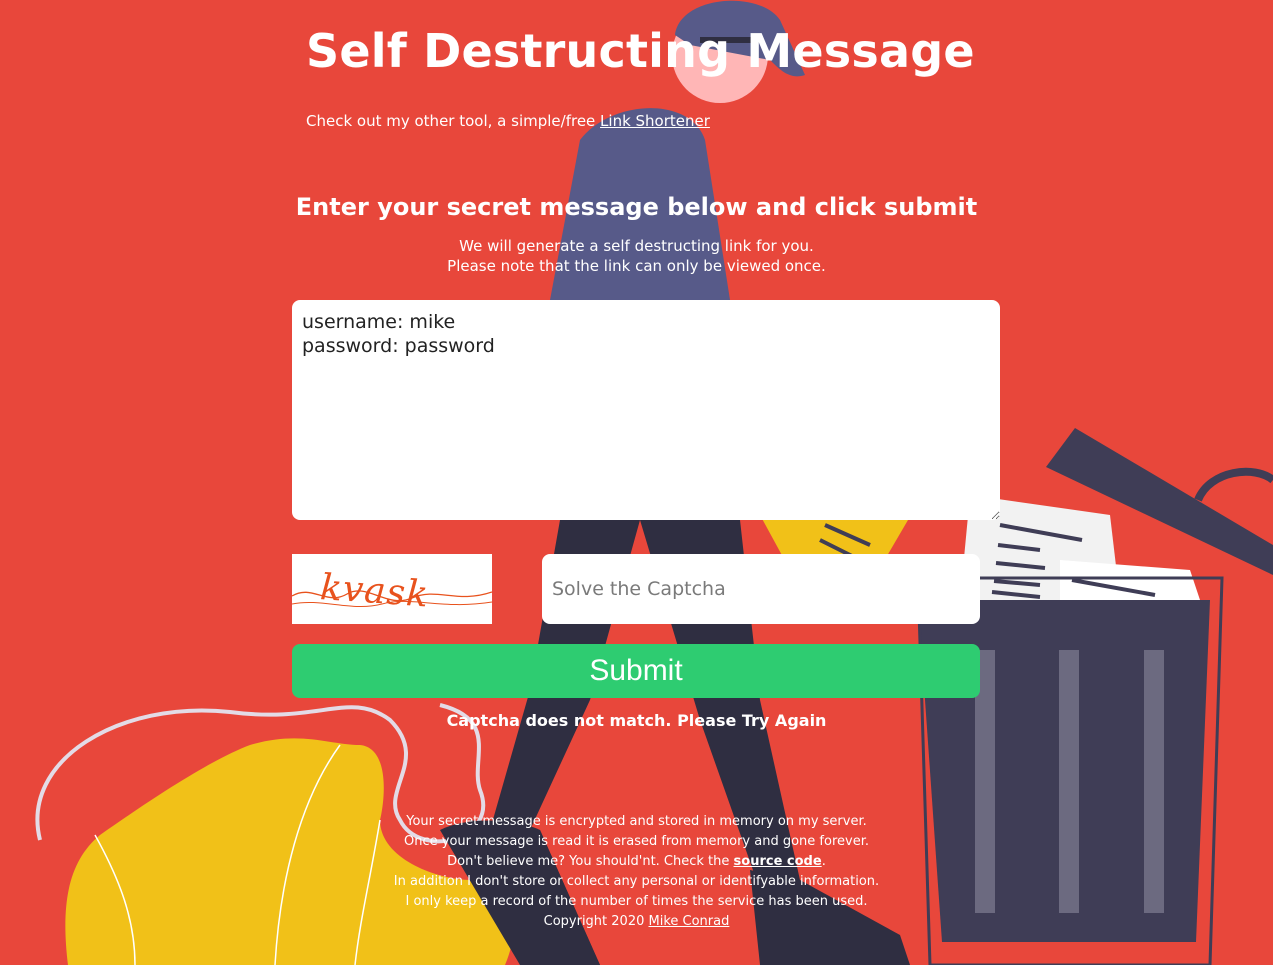  What do you see at coordinates (596, 921) in the screenshot?
I see `copyright-prefix: Copyright 2020` at bounding box center [596, 921].